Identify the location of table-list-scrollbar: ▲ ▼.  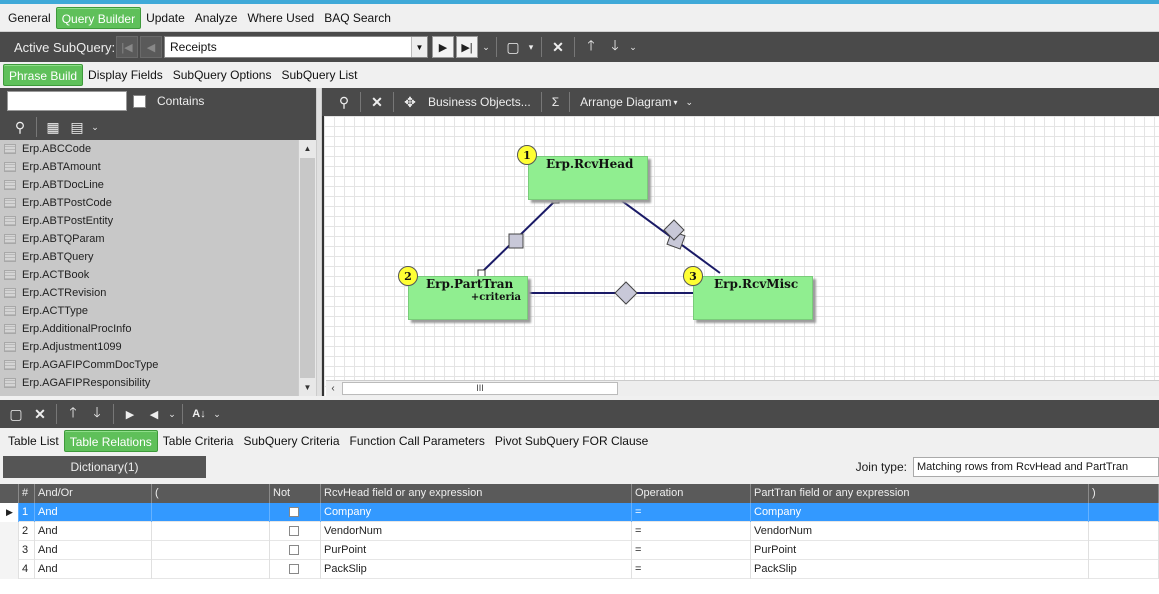
(307, 268).